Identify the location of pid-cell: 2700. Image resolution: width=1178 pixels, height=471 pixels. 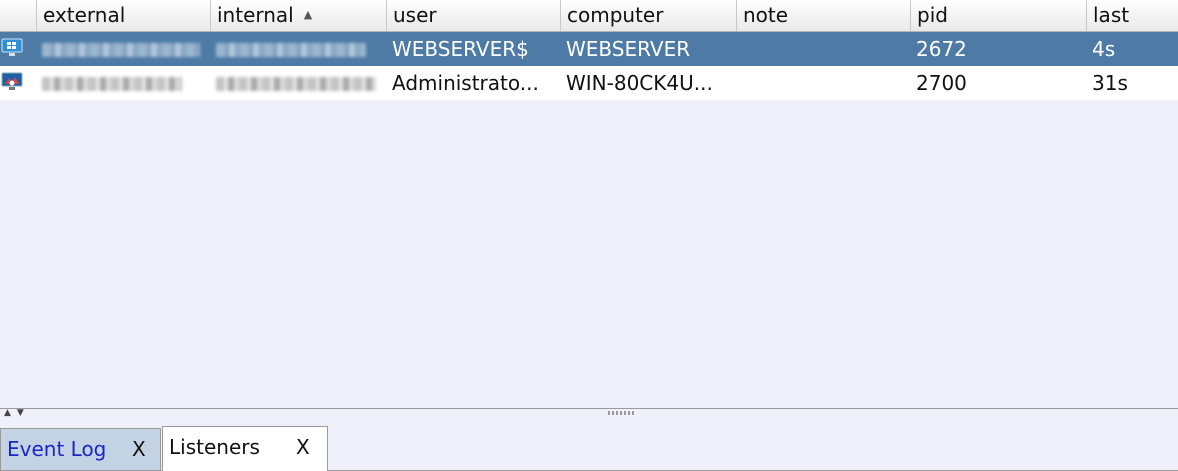
(941, 83).